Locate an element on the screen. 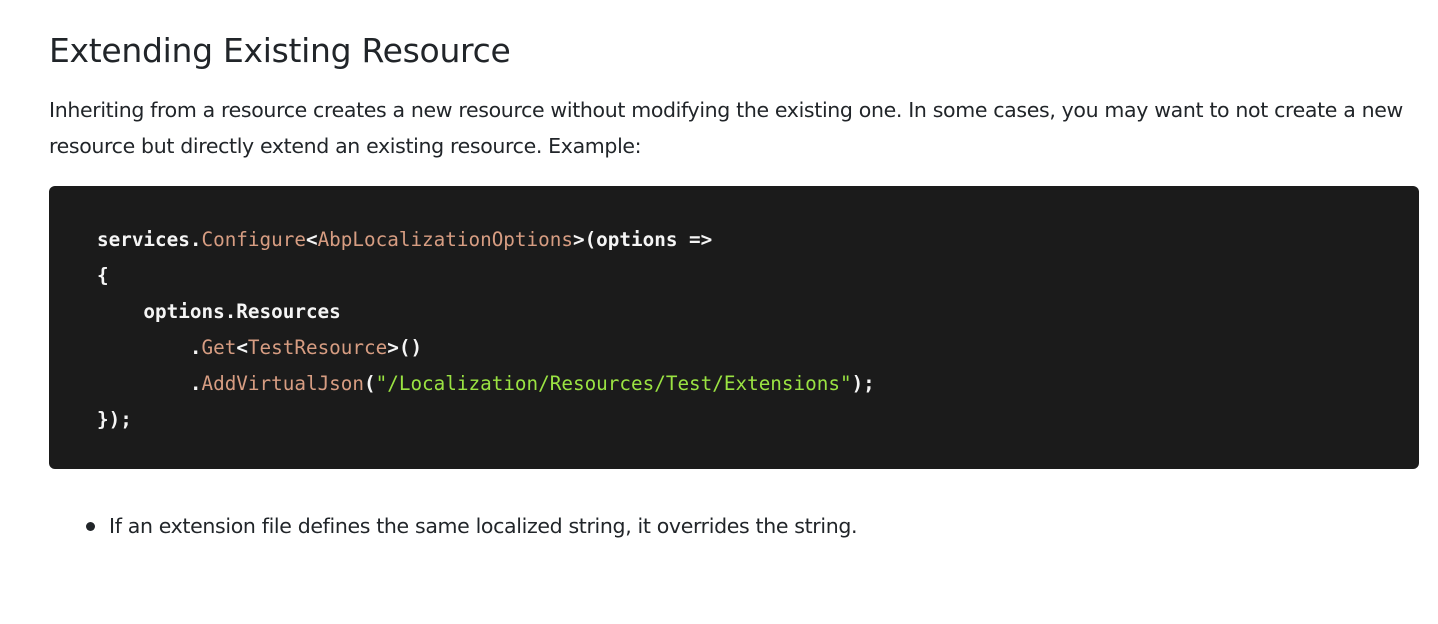 Image resolution: width=1438 pixels, height=624 pixels. code-line: options.Resources is located at coordinates (219, 311).